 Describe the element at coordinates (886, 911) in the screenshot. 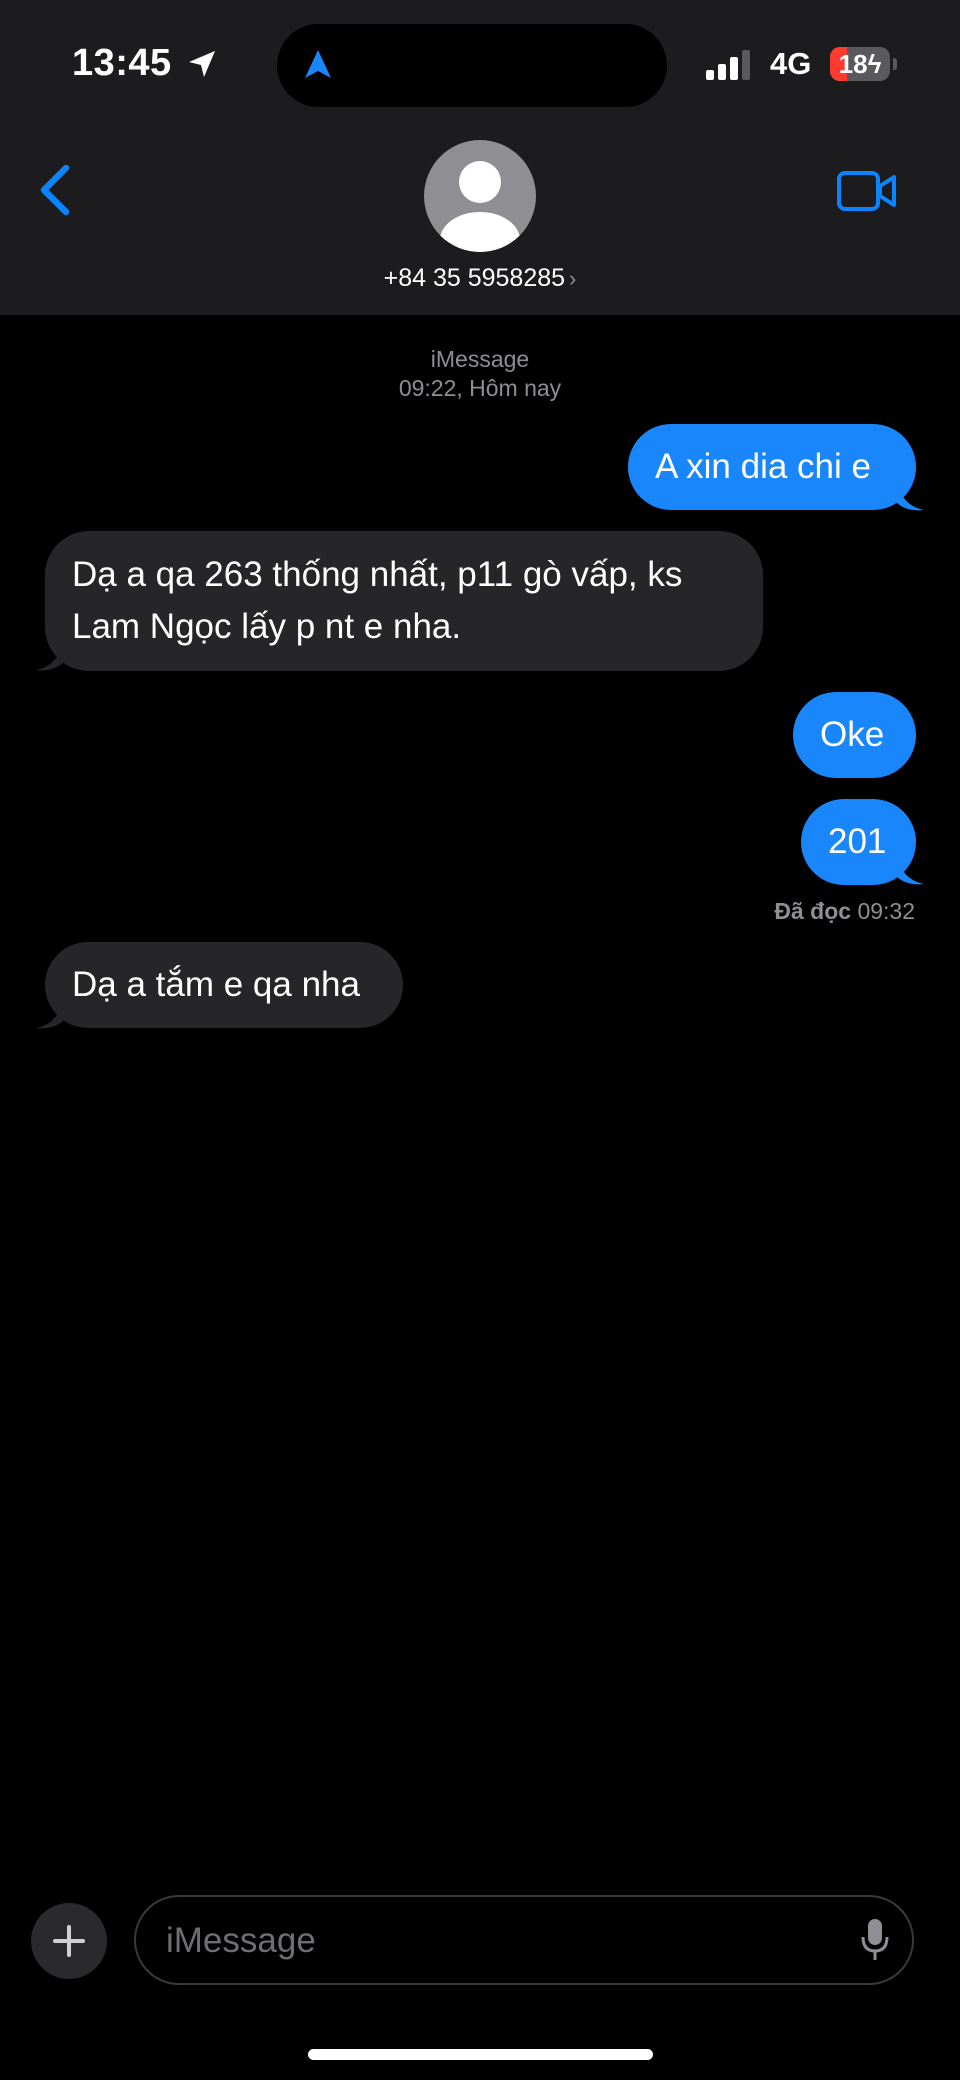

I see `read-receipt-time: 09:32` at that location.